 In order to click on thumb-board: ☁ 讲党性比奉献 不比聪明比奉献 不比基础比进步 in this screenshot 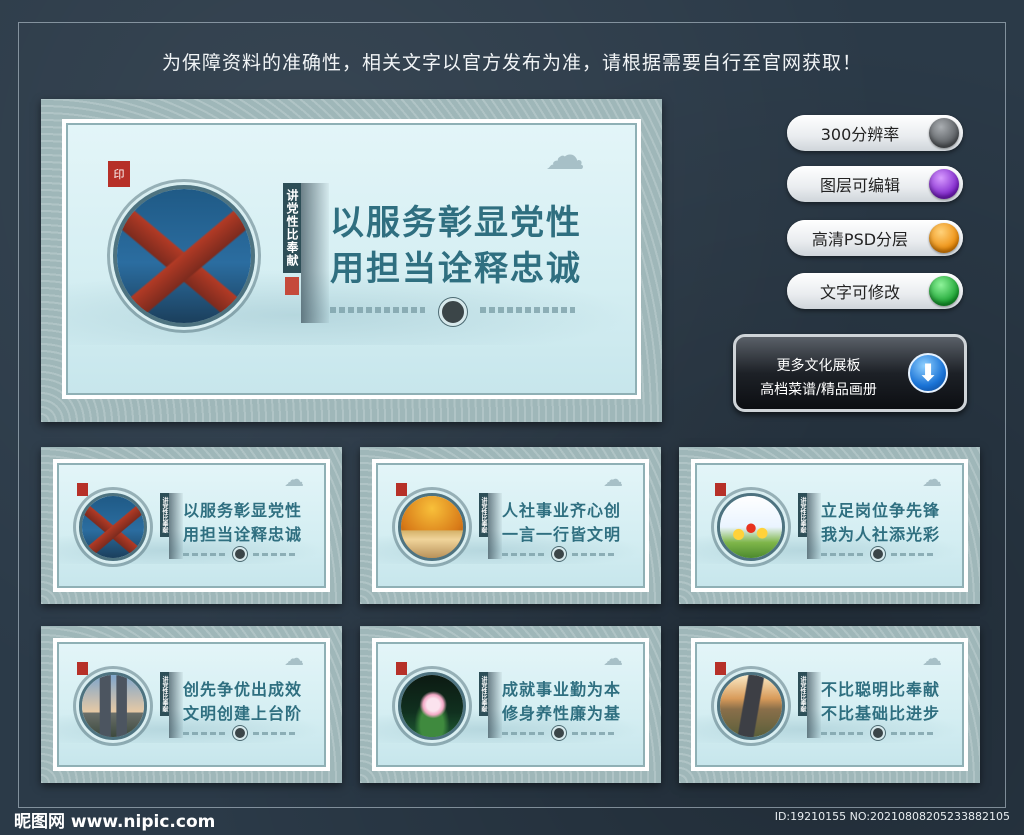, I will do `click(829, 704)`.